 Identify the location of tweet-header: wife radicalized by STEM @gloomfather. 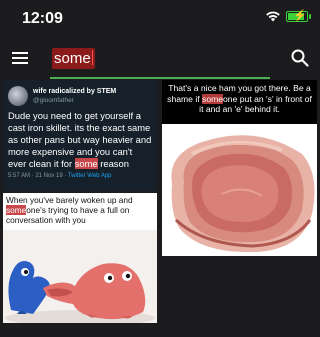
(80, 96).